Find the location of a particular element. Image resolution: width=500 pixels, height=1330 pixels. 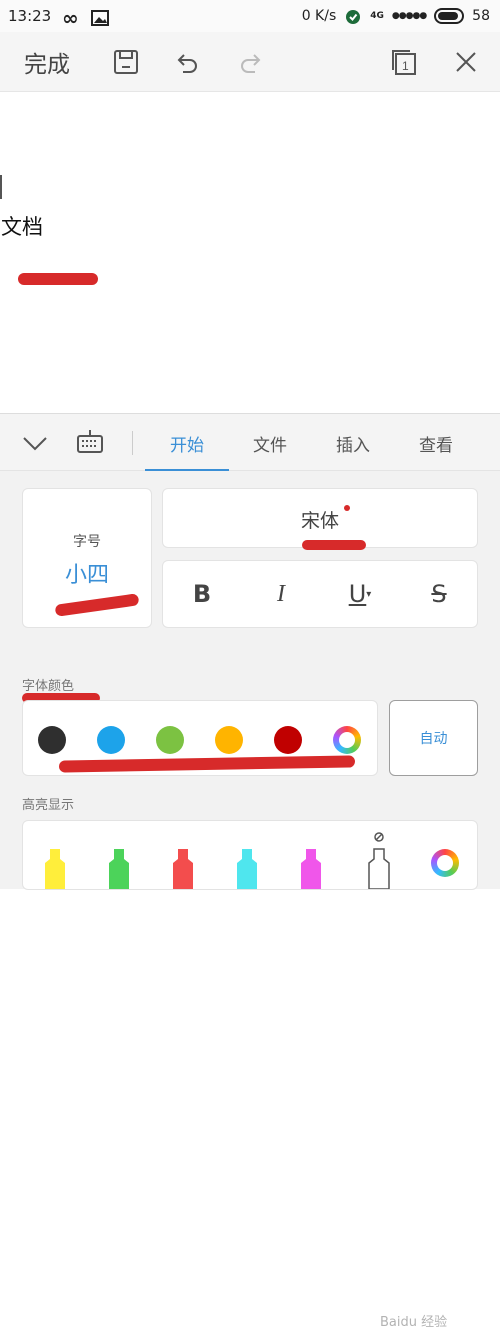

editor-toolbar: 完成 1 is located at coordinates (250, 62).